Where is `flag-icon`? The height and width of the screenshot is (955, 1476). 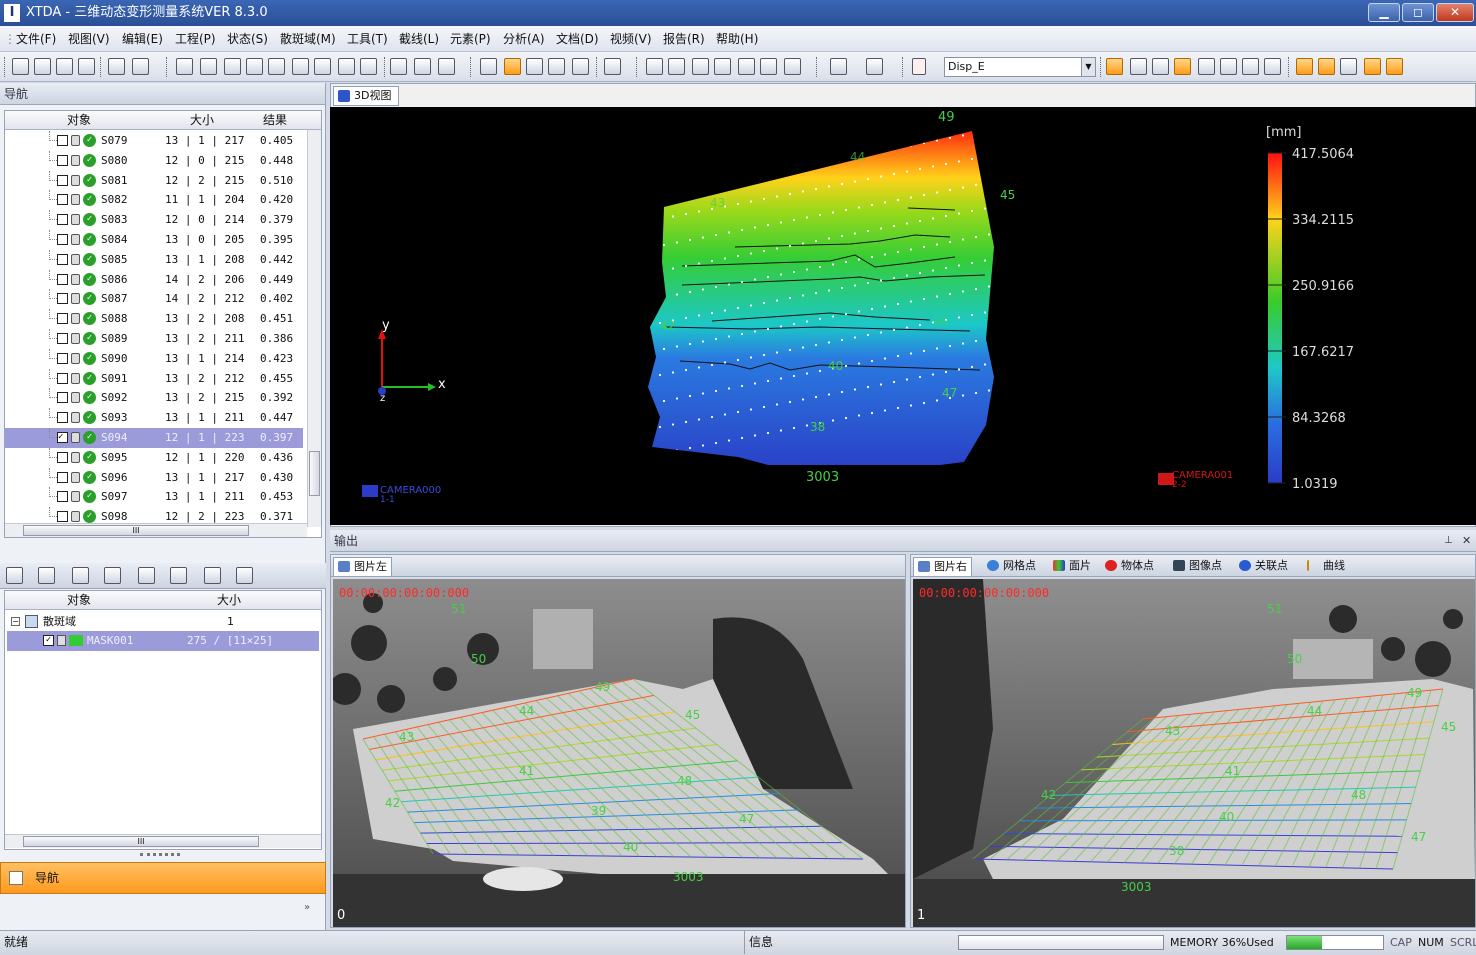 flag-icon is located at coordinates (244, 575).